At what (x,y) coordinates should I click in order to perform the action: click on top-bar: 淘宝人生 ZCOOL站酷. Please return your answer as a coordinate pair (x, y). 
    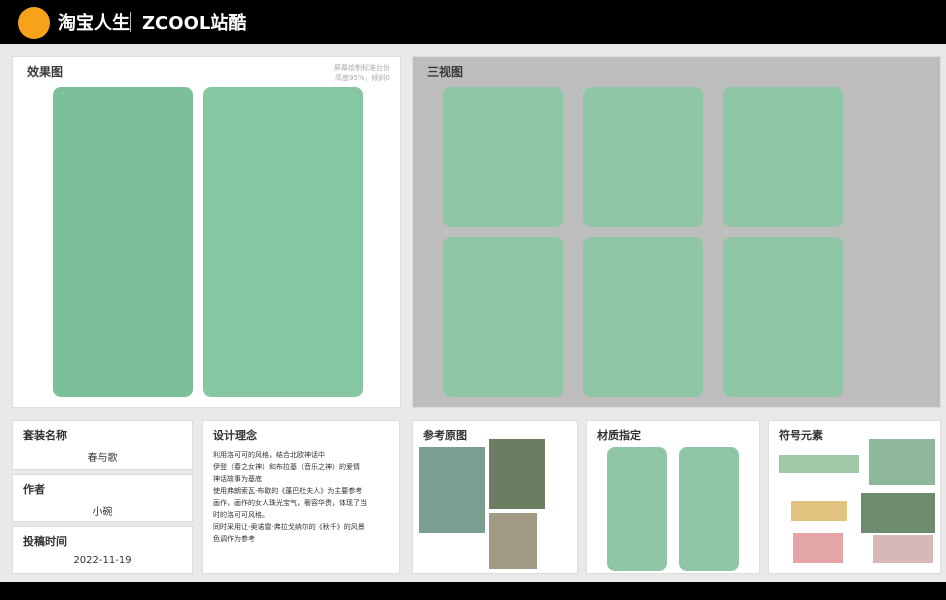
    Looking at the image, I should click on (473, 22).